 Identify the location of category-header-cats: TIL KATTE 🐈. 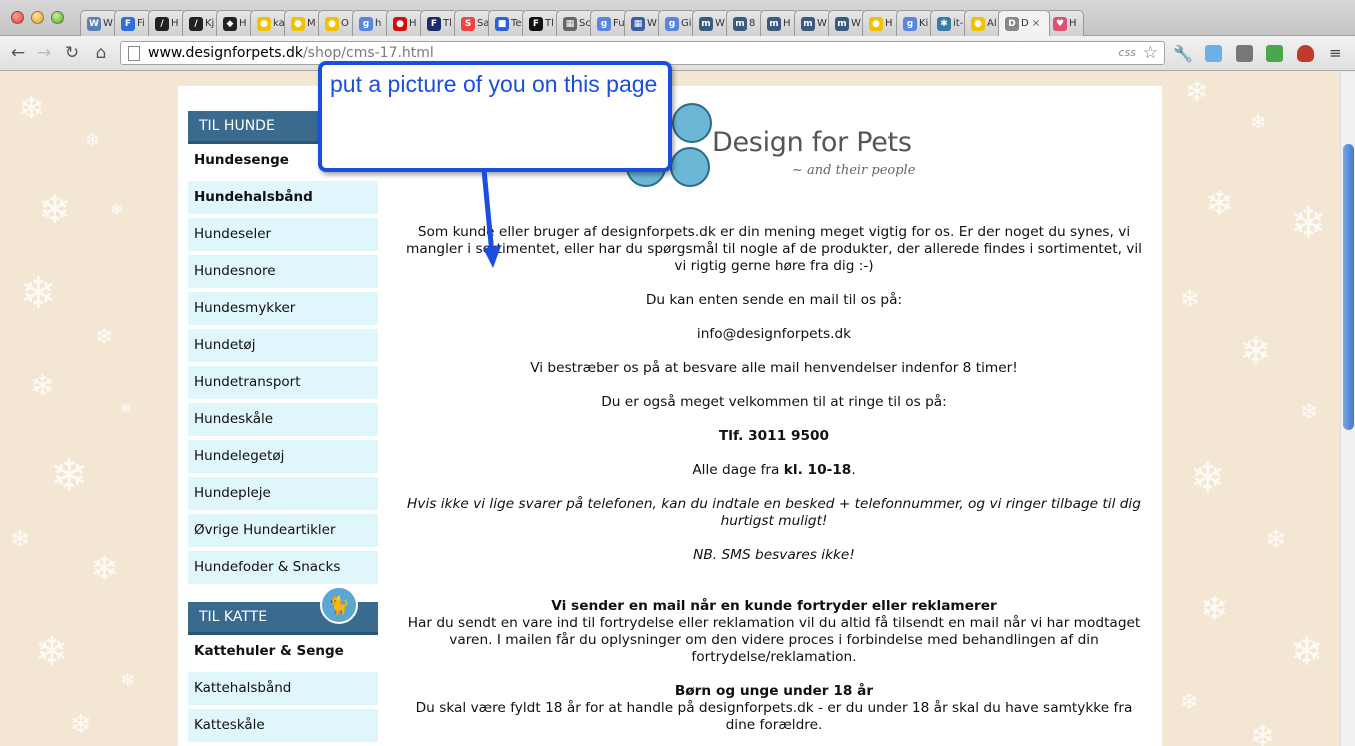
(283, 610).